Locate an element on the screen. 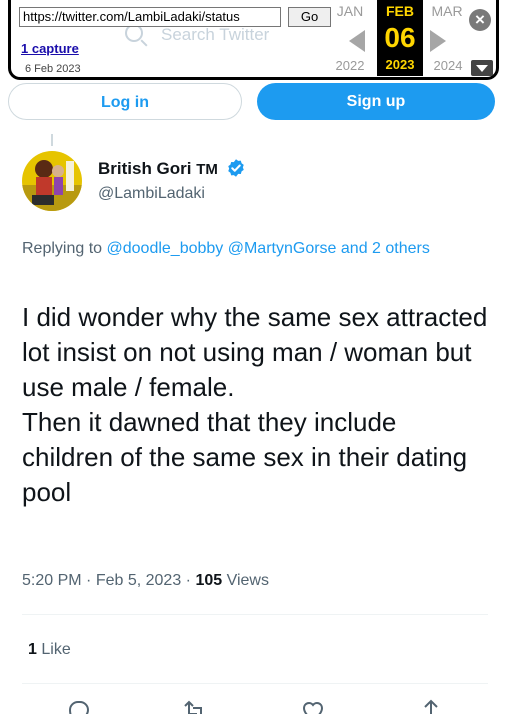  display-name: British Gori is located at coordinates (145, 168).